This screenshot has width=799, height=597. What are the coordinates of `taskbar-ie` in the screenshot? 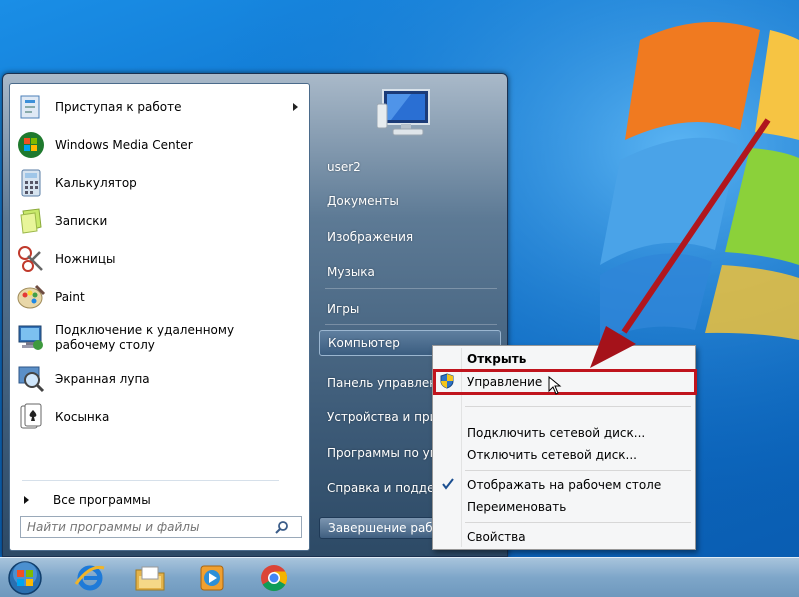 It's located at (90, 578).